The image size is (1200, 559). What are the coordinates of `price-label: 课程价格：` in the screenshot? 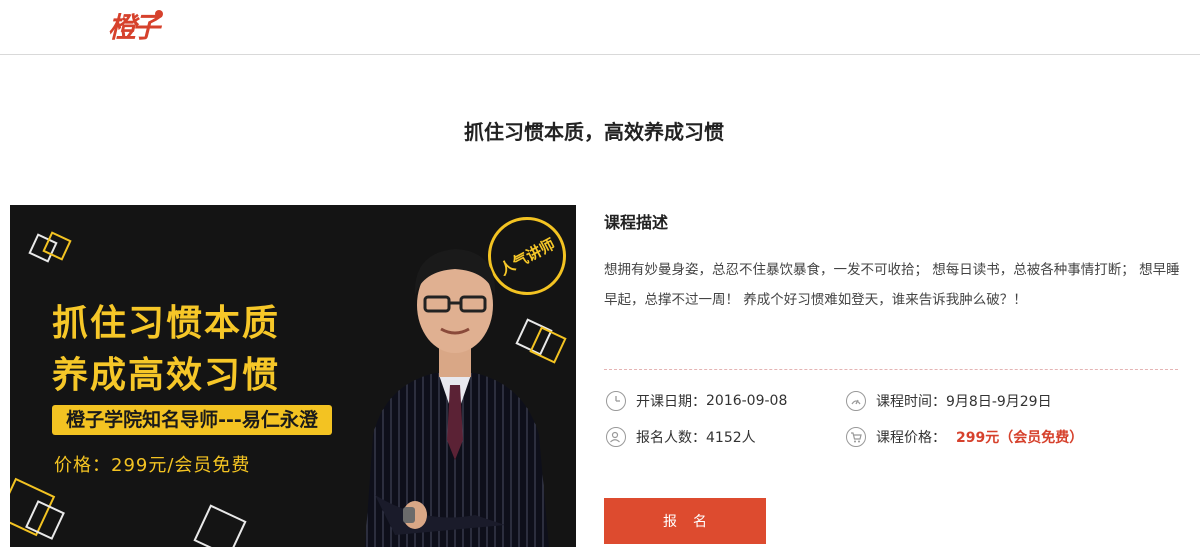 It's located at (911, 438).